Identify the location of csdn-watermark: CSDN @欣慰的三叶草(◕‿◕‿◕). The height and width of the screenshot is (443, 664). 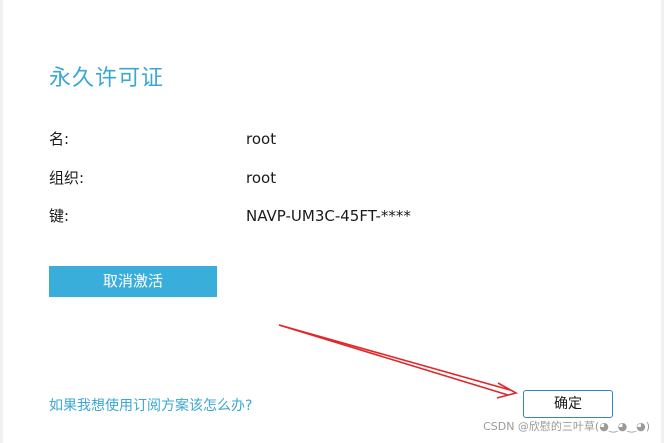
(566, 426).